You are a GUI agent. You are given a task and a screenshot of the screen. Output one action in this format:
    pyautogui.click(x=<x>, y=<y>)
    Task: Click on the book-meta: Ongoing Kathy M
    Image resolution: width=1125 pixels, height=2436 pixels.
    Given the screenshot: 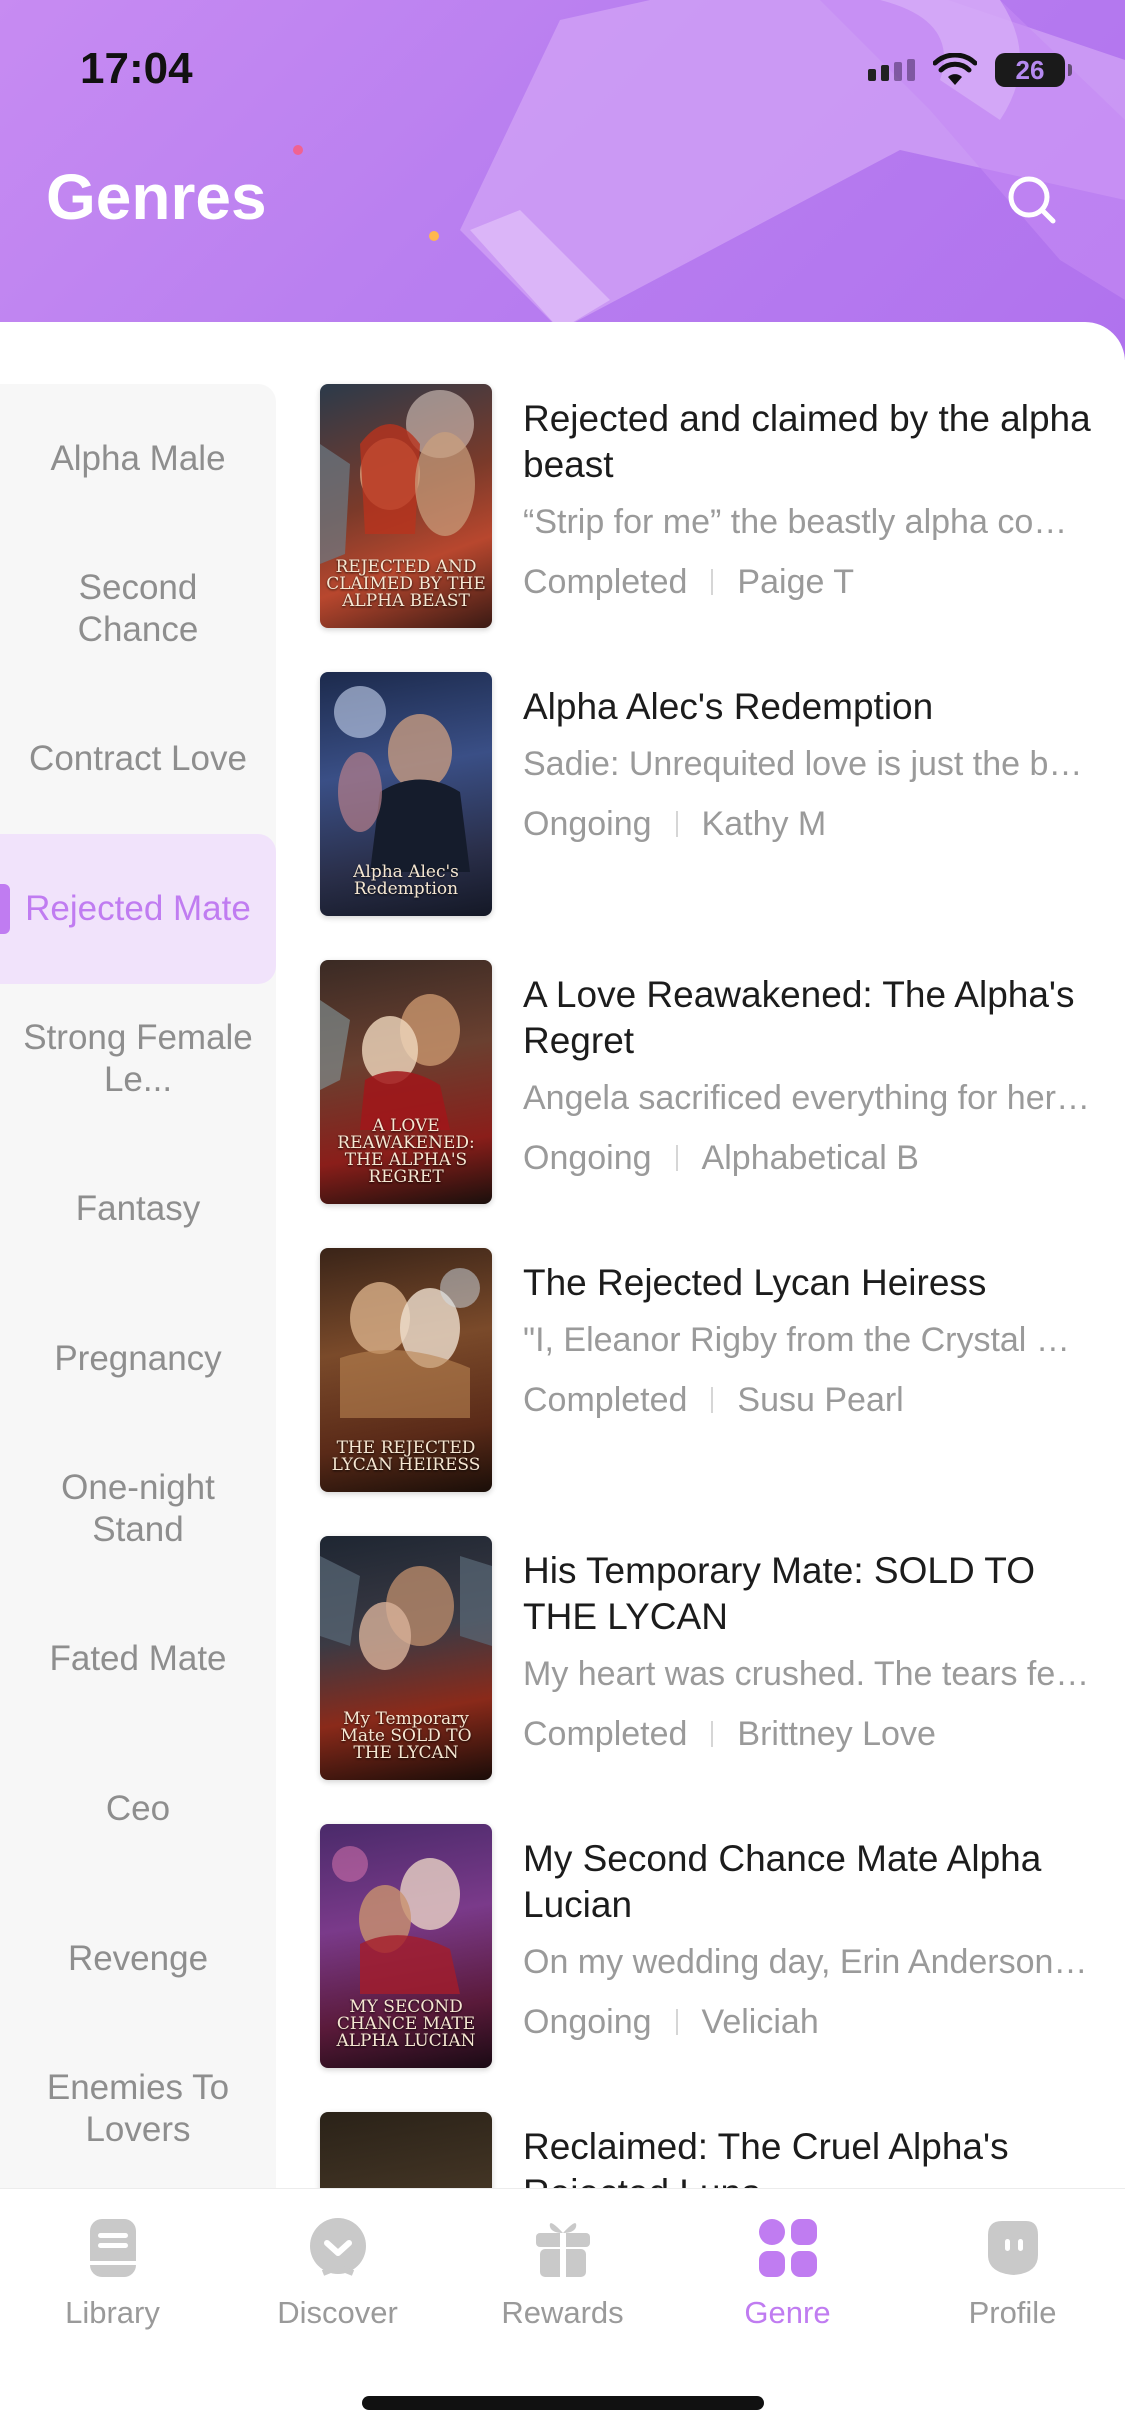 What is the action you would take?
    pyautogui.click(x=808, y=824)
    